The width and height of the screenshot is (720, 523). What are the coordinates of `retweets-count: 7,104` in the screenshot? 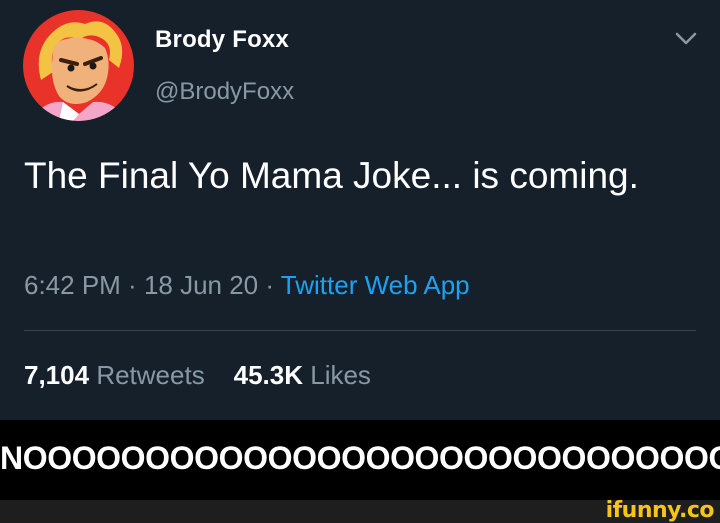 It's located at (57, 375).